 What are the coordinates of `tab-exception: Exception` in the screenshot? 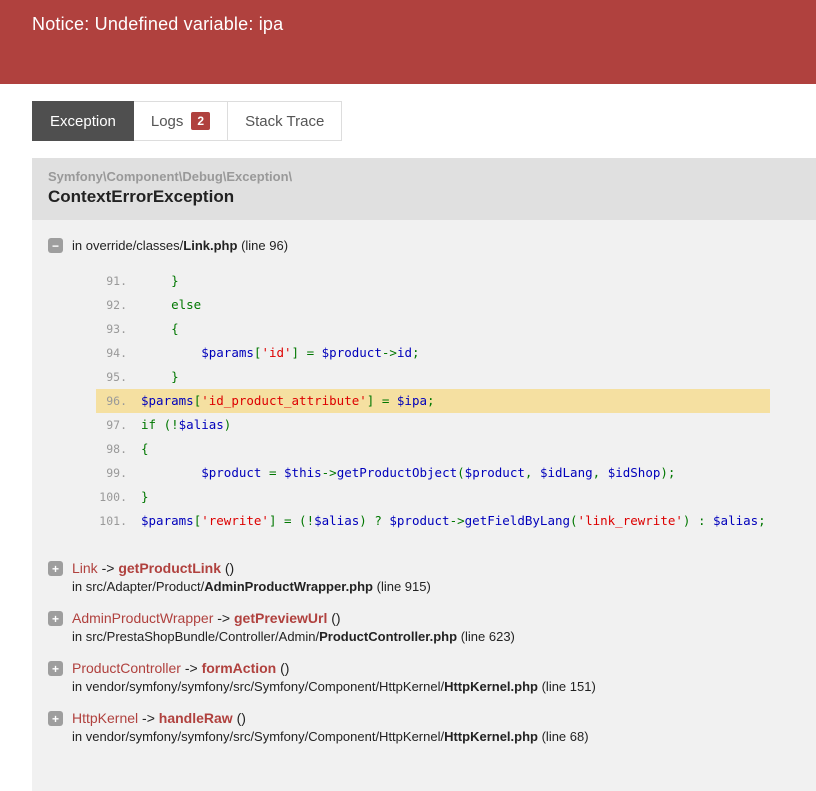 It's located at (83, 121).